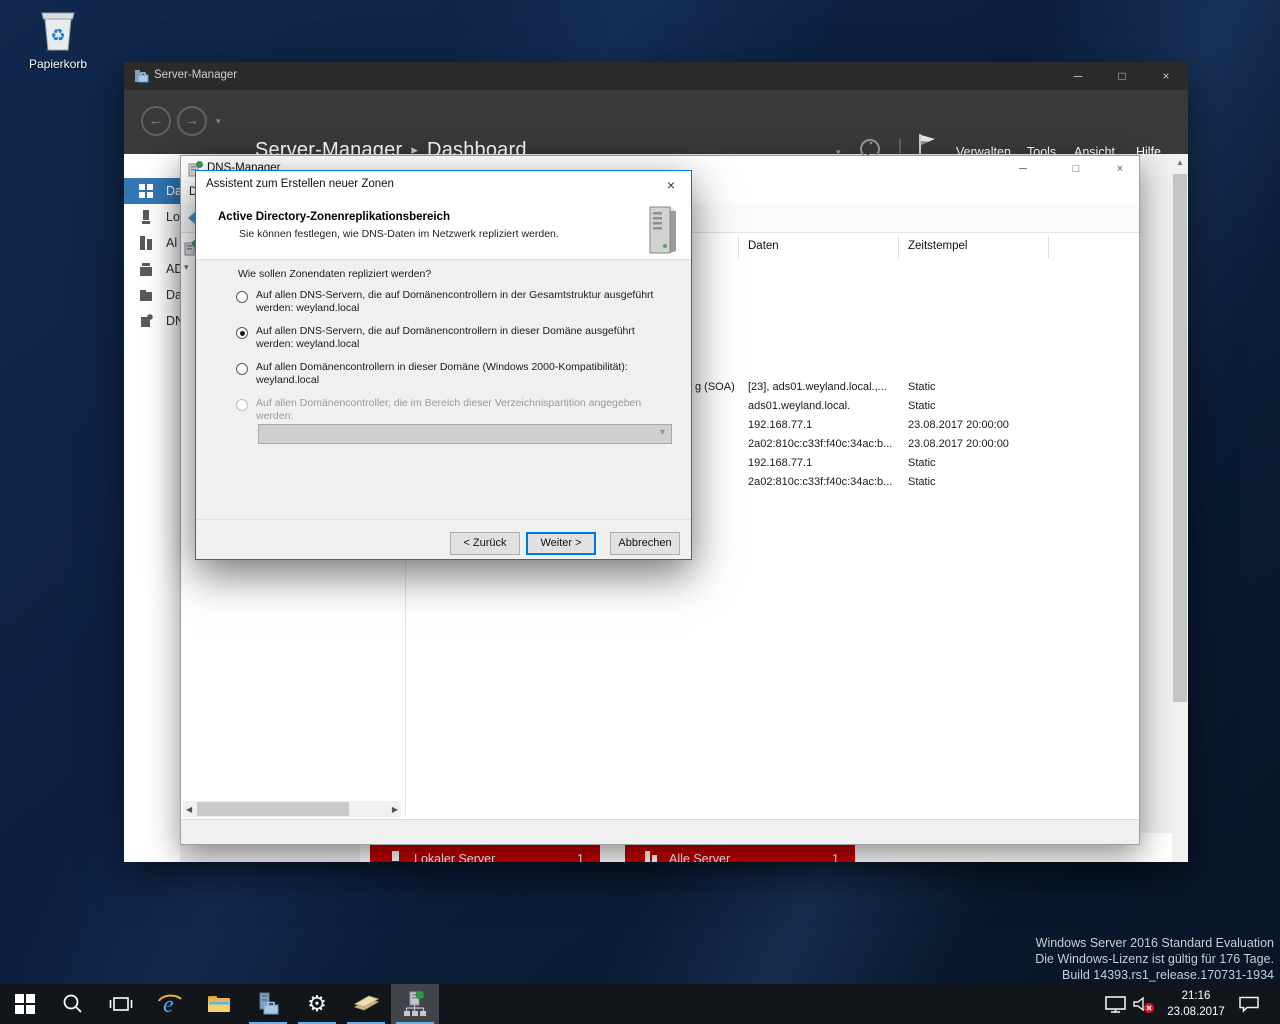 The height and width of the screenshot is (1024, 1280). Describe the element at coordinates (146, 217) in the screenshot. I see `local-server-icon` at that location.